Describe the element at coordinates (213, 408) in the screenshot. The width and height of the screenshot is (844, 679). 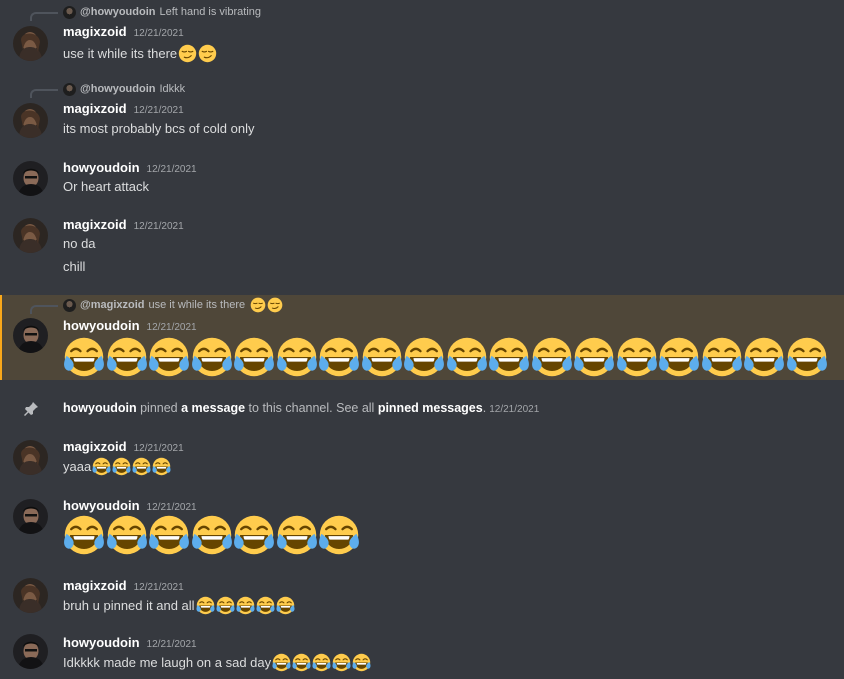
I see `pinned-message-link: a message` at that location.